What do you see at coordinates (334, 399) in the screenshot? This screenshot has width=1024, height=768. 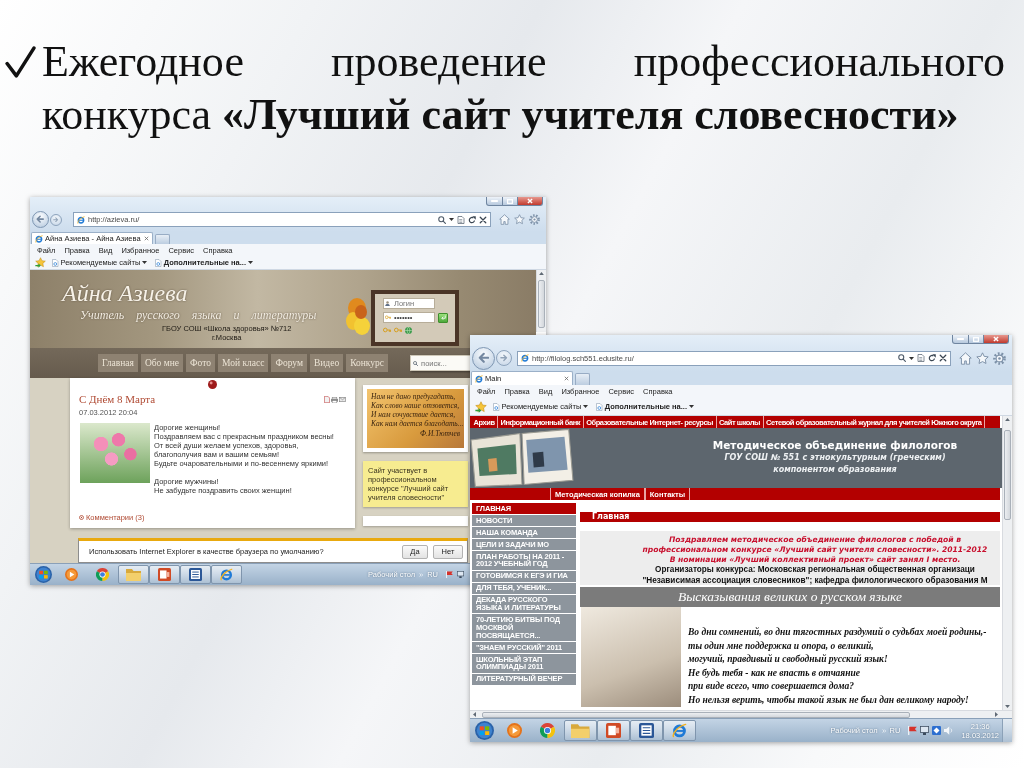 I see `printer-icon` at bounding box center [334, 399].